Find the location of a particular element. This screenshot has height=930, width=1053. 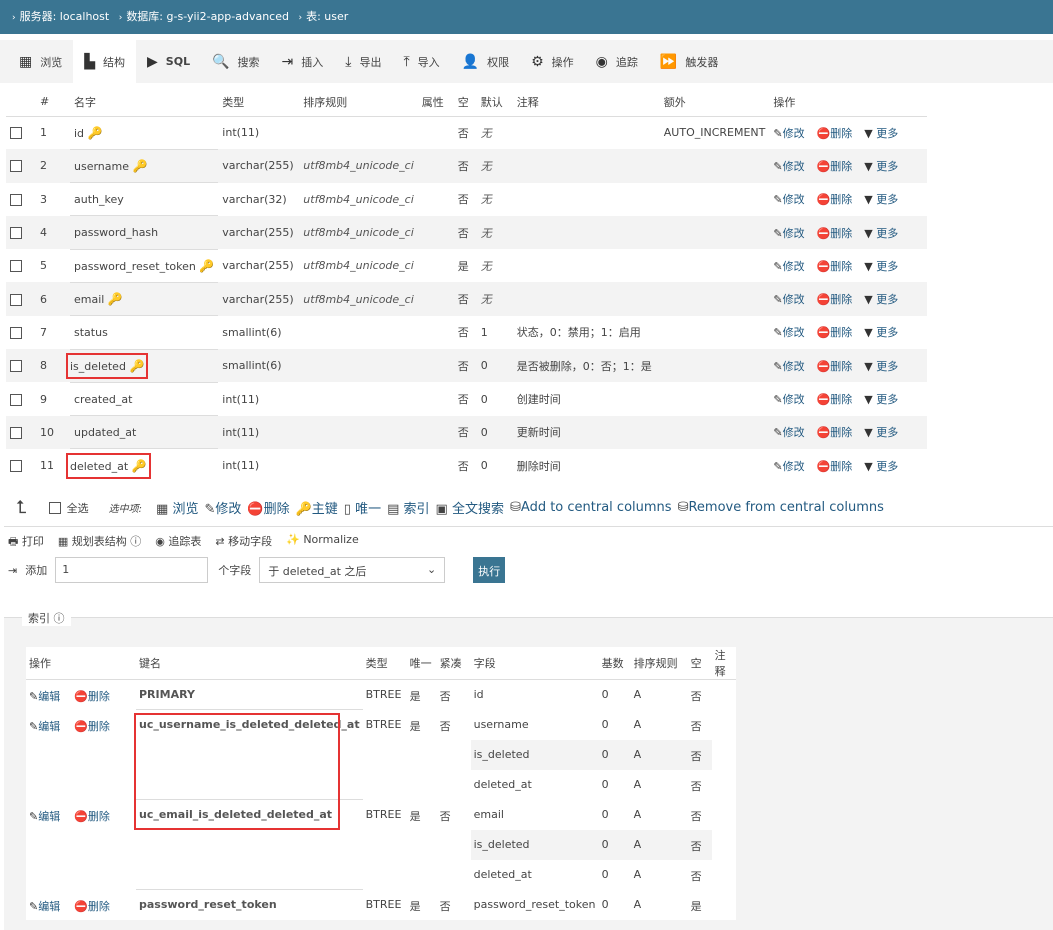

field-name: created_at is located at coordinates (103, 399).